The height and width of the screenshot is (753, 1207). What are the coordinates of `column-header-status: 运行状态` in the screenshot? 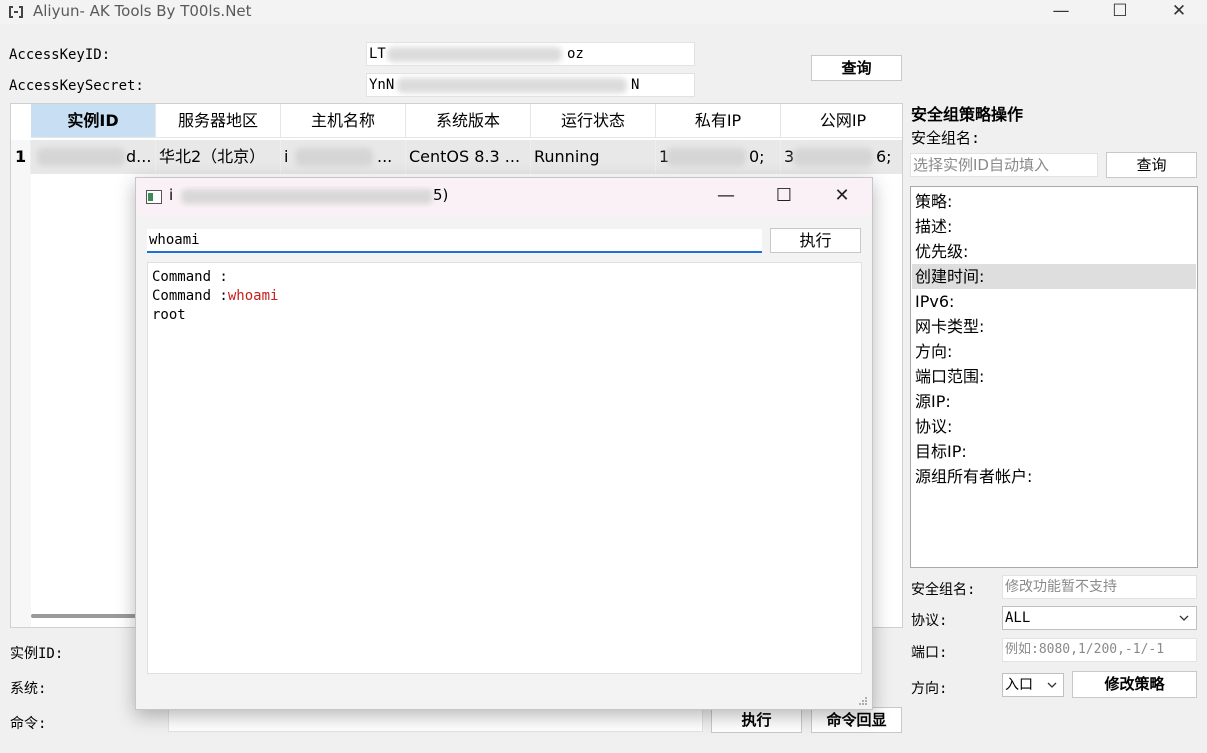 It's located at (593, 121).